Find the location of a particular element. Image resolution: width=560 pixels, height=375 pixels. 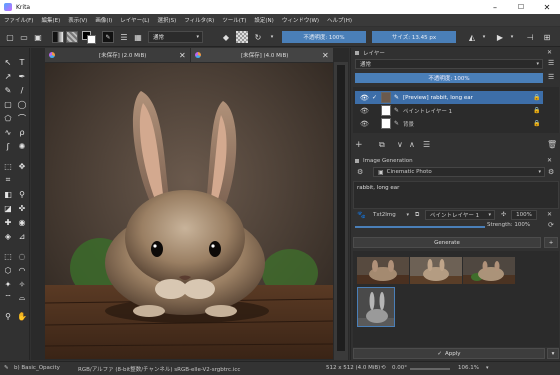

magnetic-select-icon: ⌓ is located at coordinates (22, 298).